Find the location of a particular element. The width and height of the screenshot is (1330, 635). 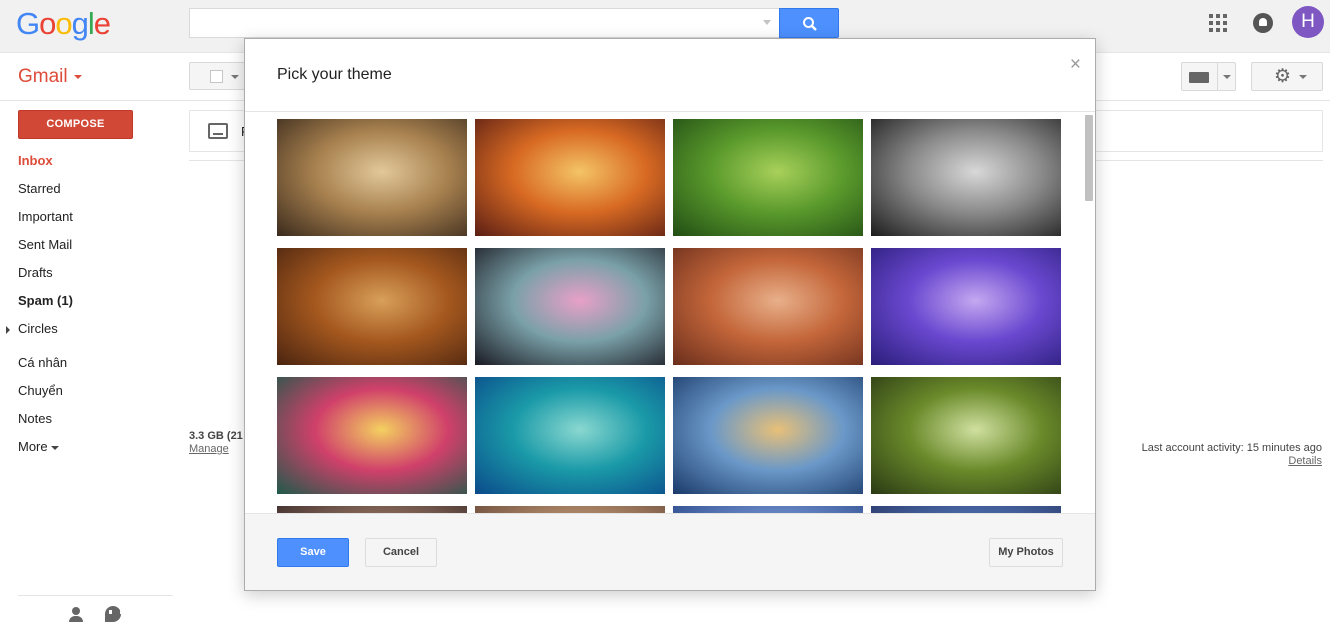

theme-thumbnail-jellyfish is located at coordinates (966, 306).